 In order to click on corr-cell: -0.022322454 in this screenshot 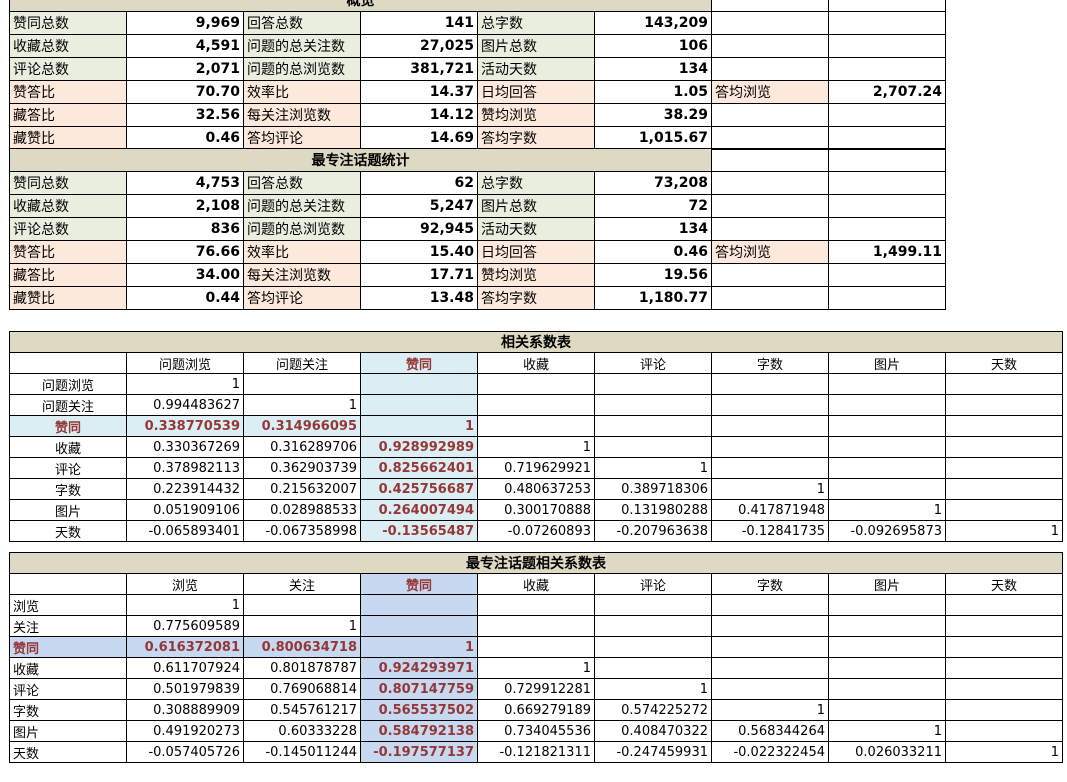, I will do `click(770, 752)`.